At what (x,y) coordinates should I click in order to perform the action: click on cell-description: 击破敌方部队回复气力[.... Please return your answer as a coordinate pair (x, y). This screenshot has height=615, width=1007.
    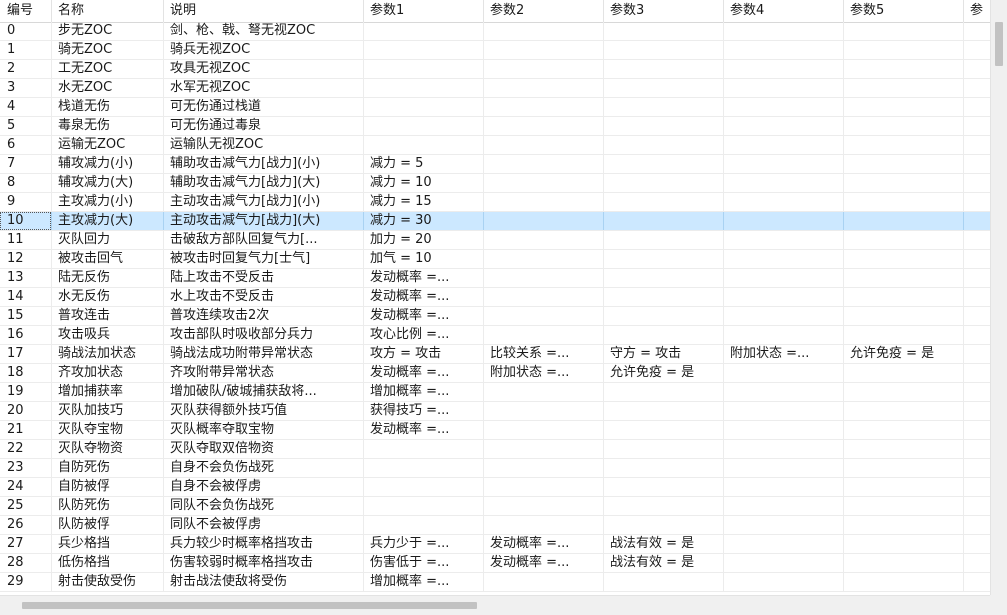
    Looking at the image, I should click on (264, 240).